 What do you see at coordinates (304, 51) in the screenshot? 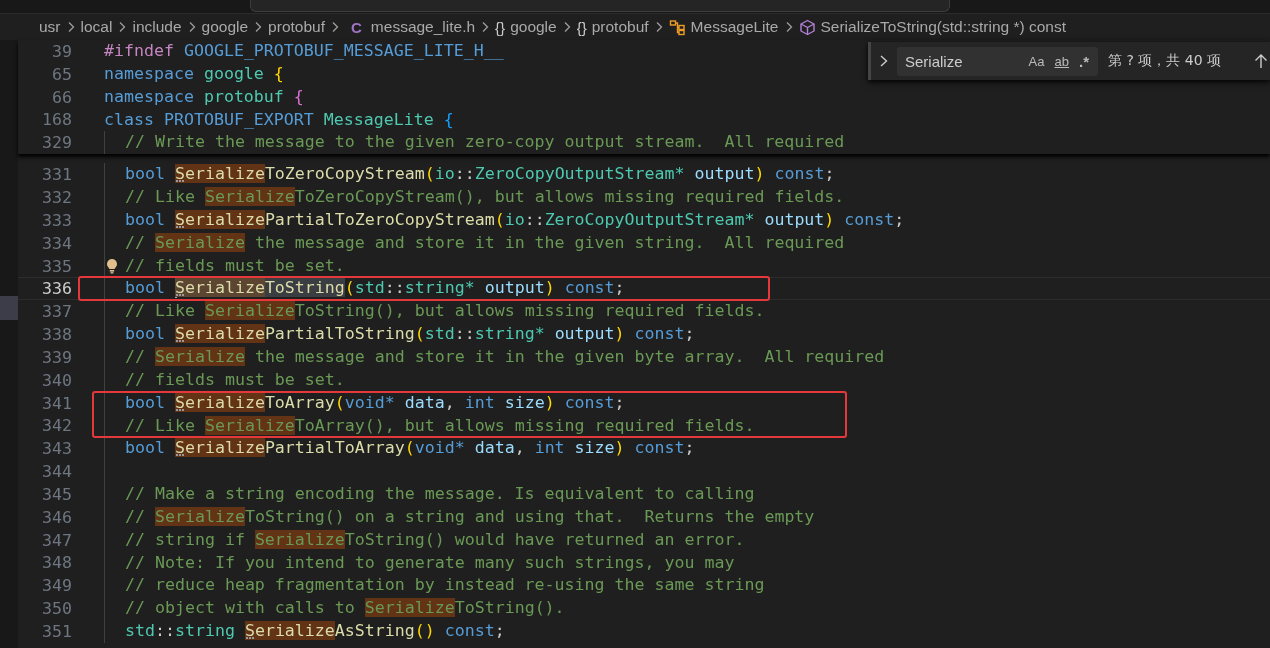
I see `code-line: #ifndef GOOGLE_PROTOBUF_MESSAGE_LITE_H__` at bounding box center [304, 51].